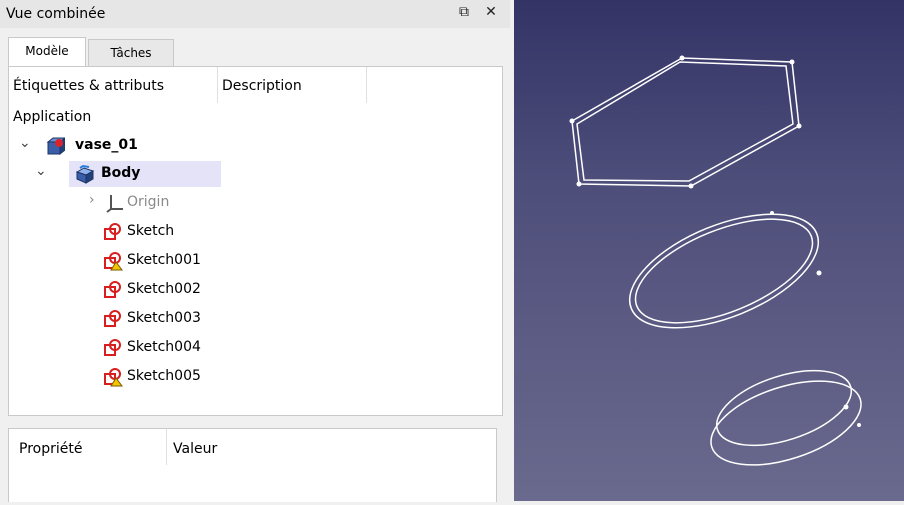 The height and width of the screenshot is (505, 904). I want to click on tree-item-sketch: Sketch, so click(119, 232).